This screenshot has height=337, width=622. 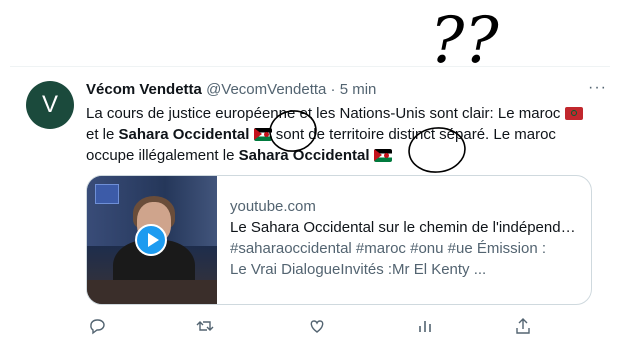 I want to click on display-name: Vécom Vendetta, so click(x=144, y=89).